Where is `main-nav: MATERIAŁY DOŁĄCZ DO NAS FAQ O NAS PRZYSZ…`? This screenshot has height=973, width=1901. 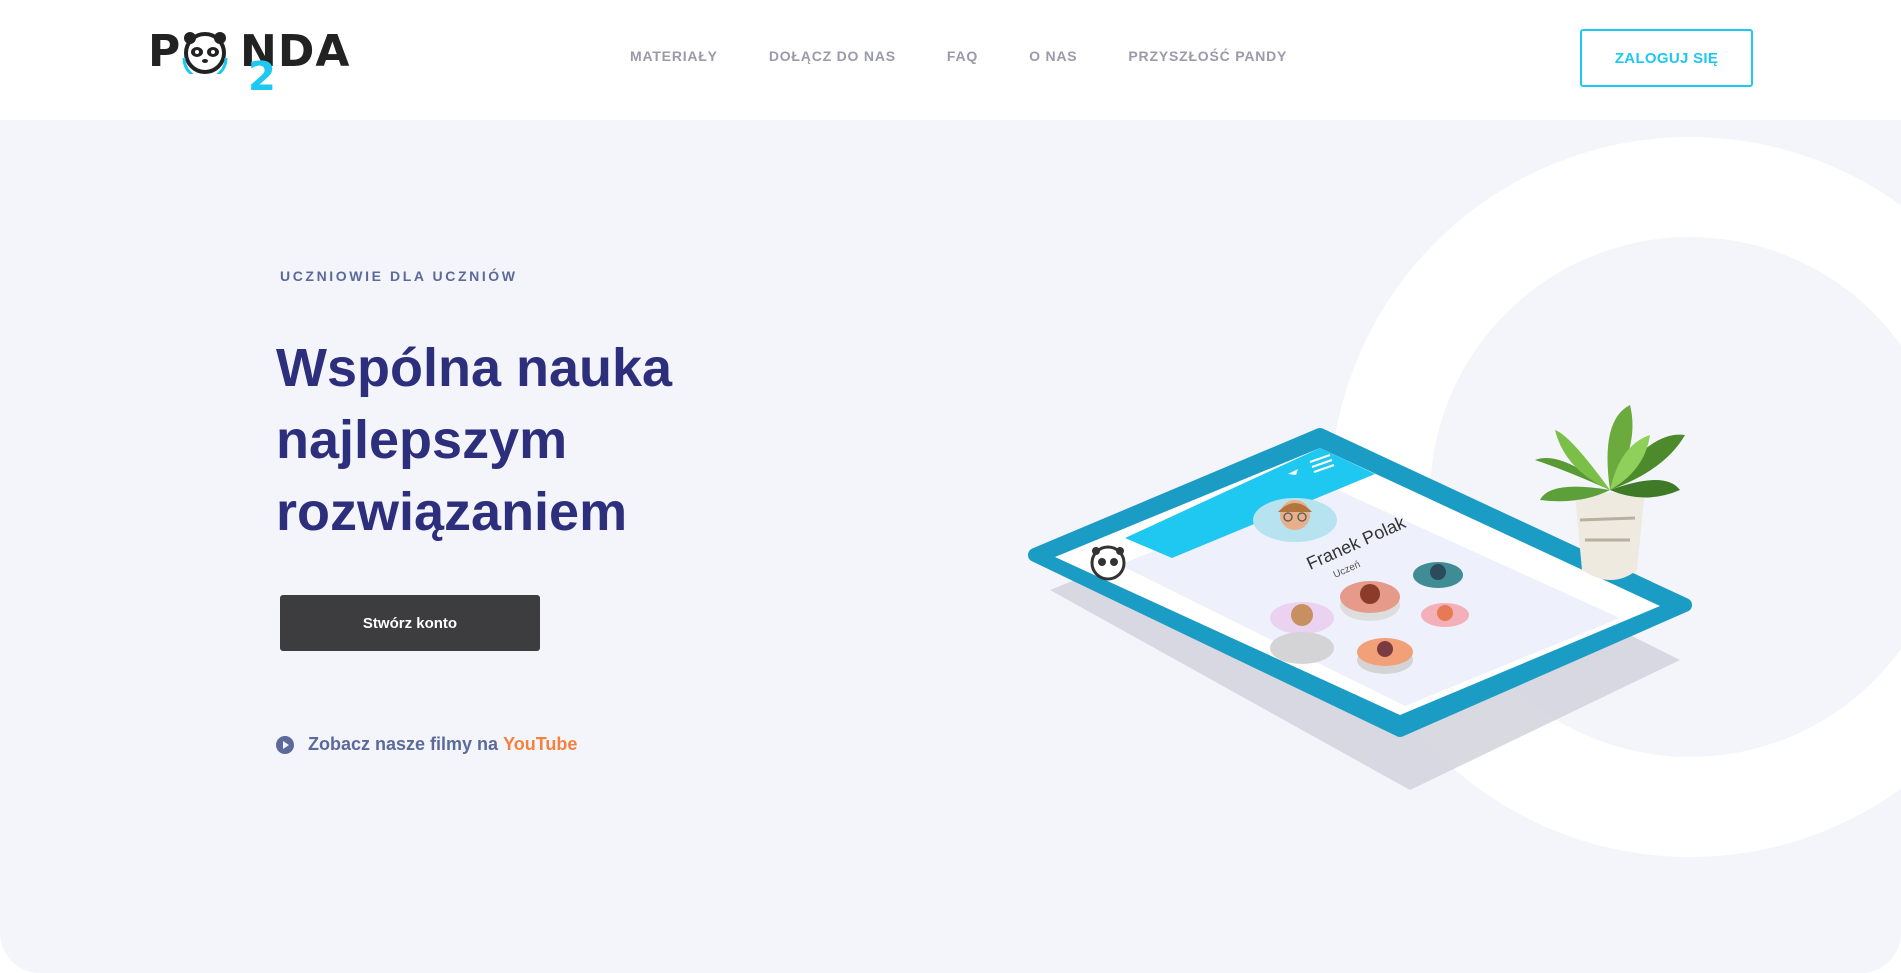 main-nav: MATERIAŁY DOŁĄCZ DO NAS FAQ O NAS PRZYSZ… is located at coordinates (984, 58).